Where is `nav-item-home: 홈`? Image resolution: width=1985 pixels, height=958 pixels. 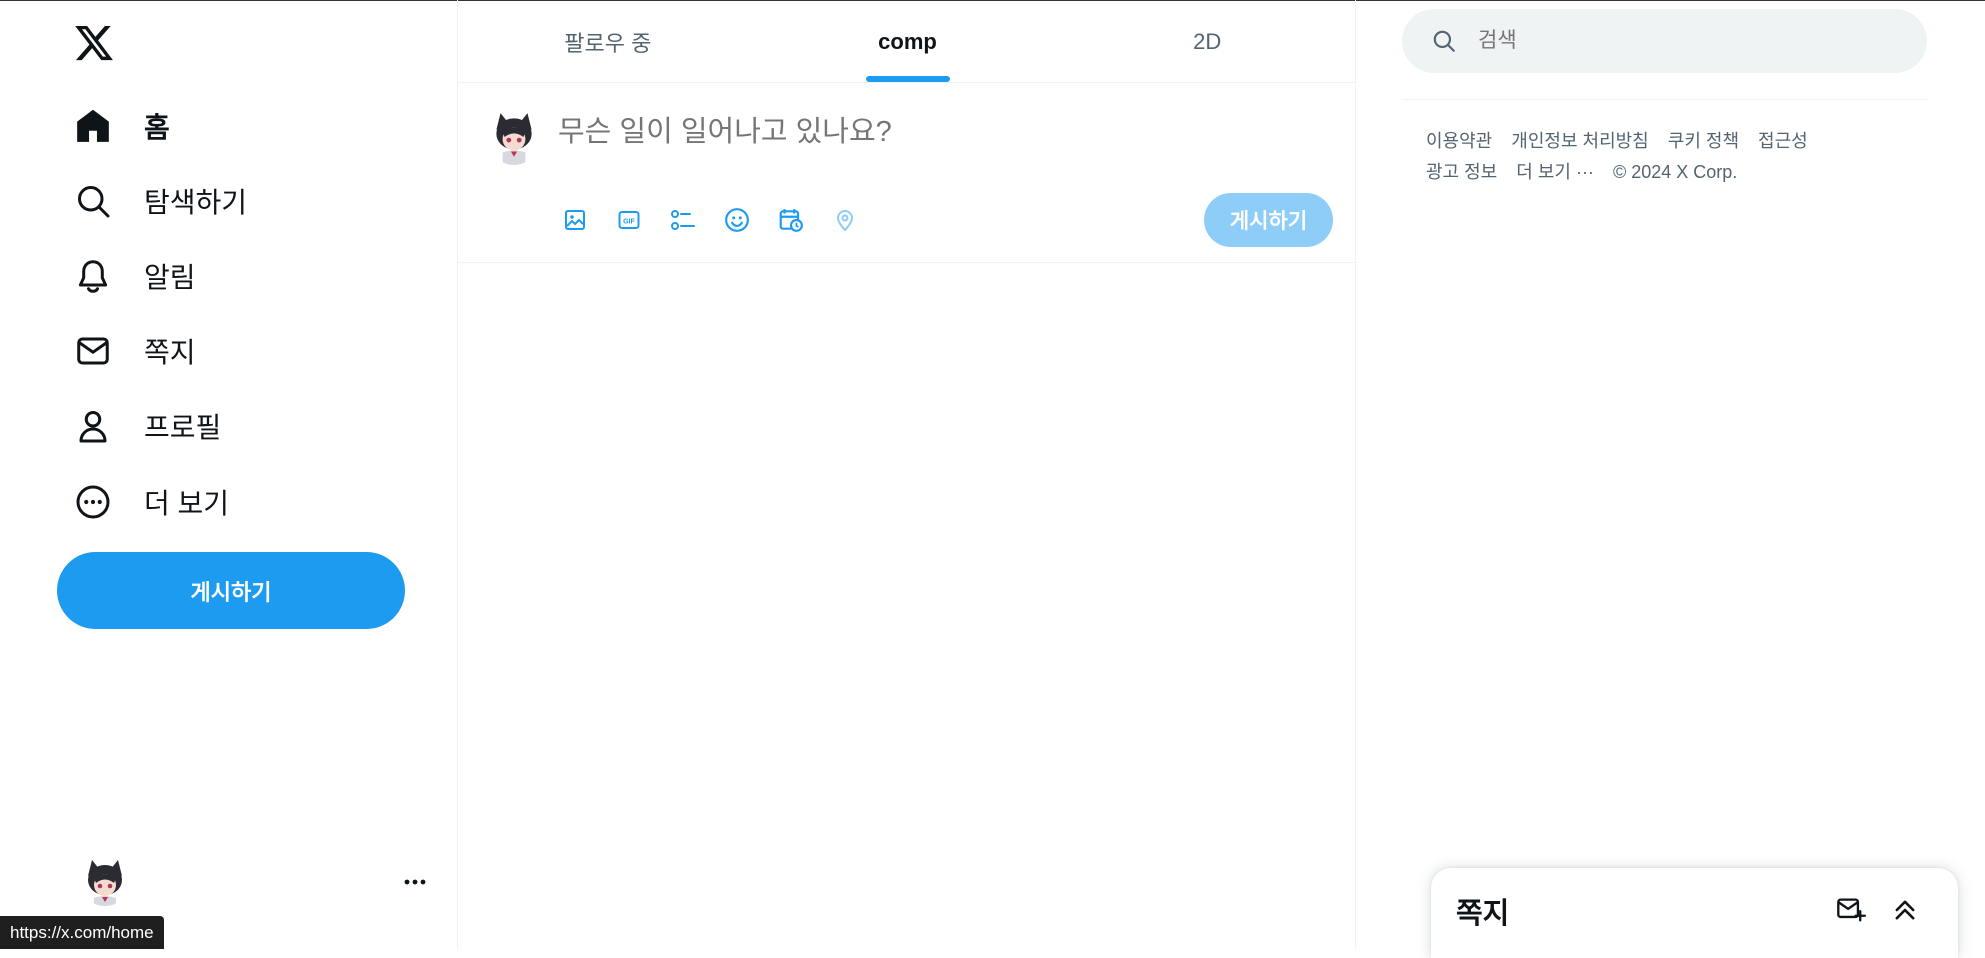 nav-item-home: 홈 is located at coordinates (121, 126).